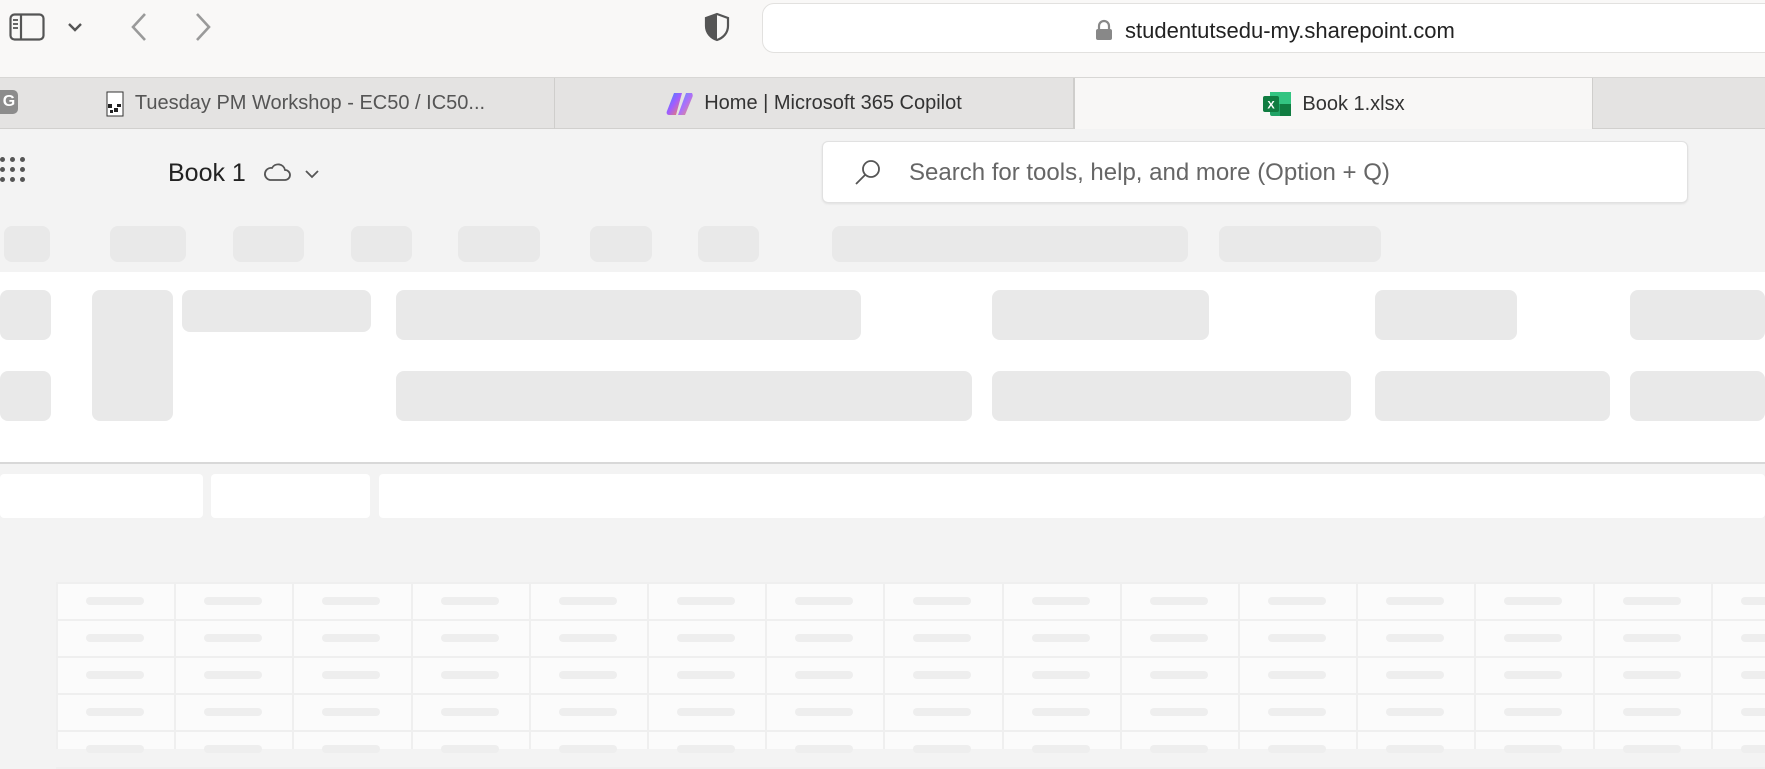 Image resolution: width=1765 pixels, height=769 pixels. Describe the element at coordinates (868, 175) in the screenshot. I see `search-icon` at that location.